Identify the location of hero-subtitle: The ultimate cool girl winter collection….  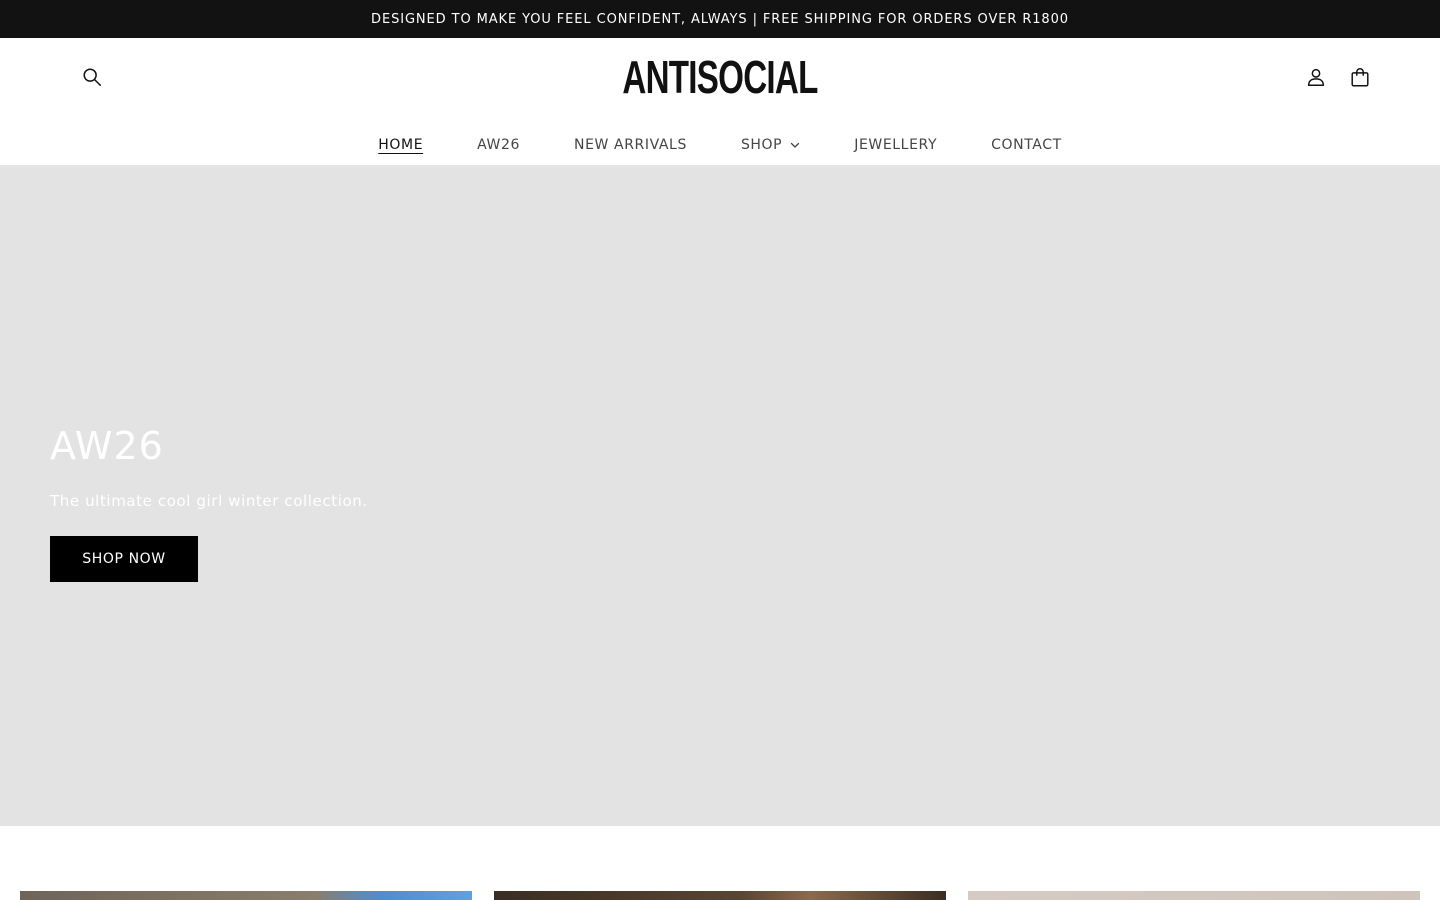
(209, 501).